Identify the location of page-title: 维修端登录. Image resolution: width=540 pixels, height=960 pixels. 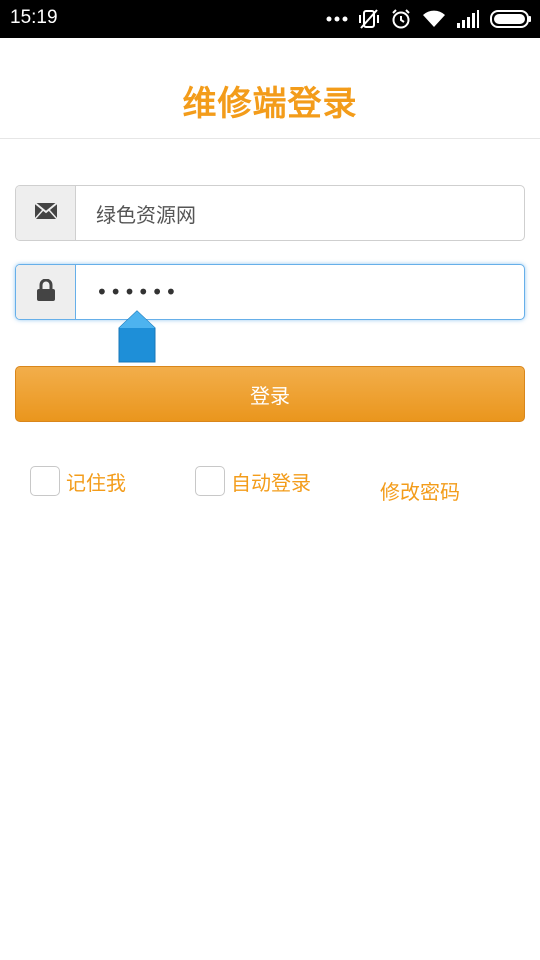
(270, 104).